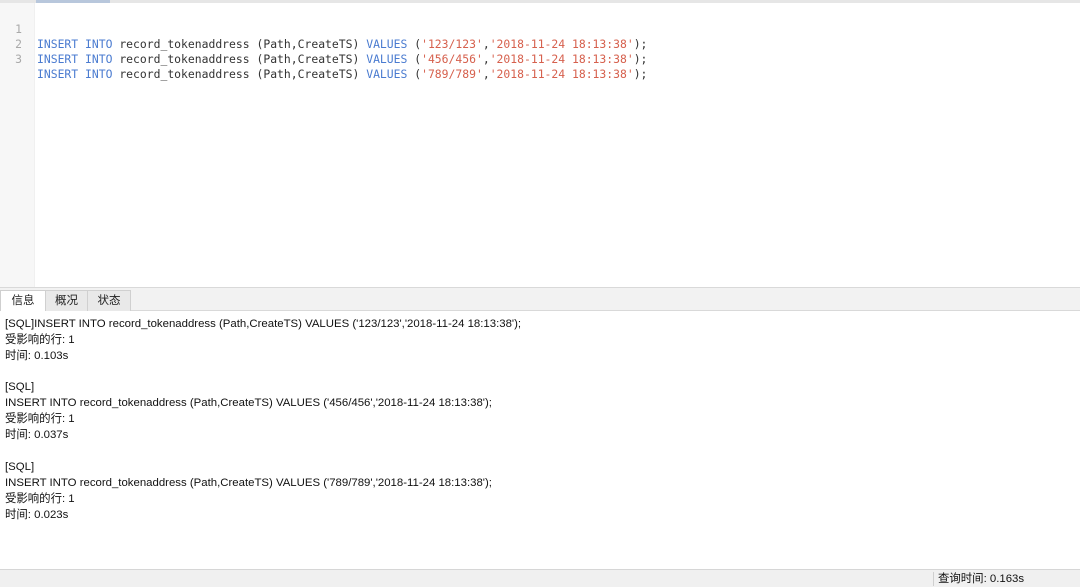  What do you see at coordinates (540, 578) in the screenshot?
I see `status-bar: 查询时间: 0.163s` at bounding box center [540, 578].